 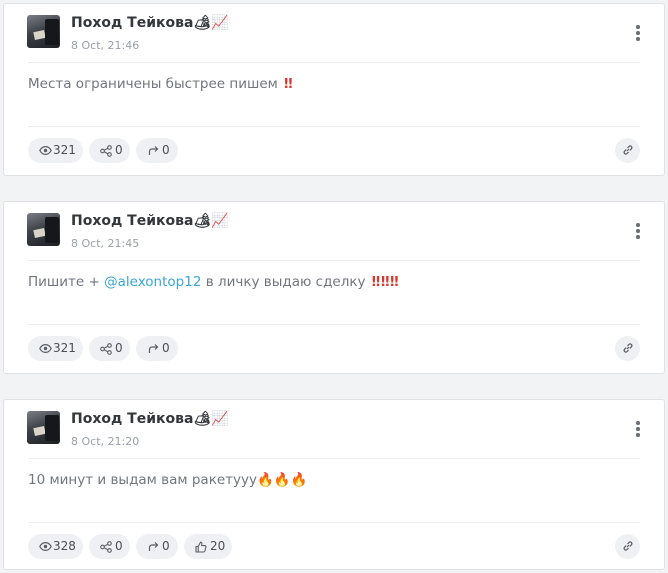 I want to click on post-header: Поход Тейкова🏕📈 8 Oct, 21:20, so click(x=334, y=429).